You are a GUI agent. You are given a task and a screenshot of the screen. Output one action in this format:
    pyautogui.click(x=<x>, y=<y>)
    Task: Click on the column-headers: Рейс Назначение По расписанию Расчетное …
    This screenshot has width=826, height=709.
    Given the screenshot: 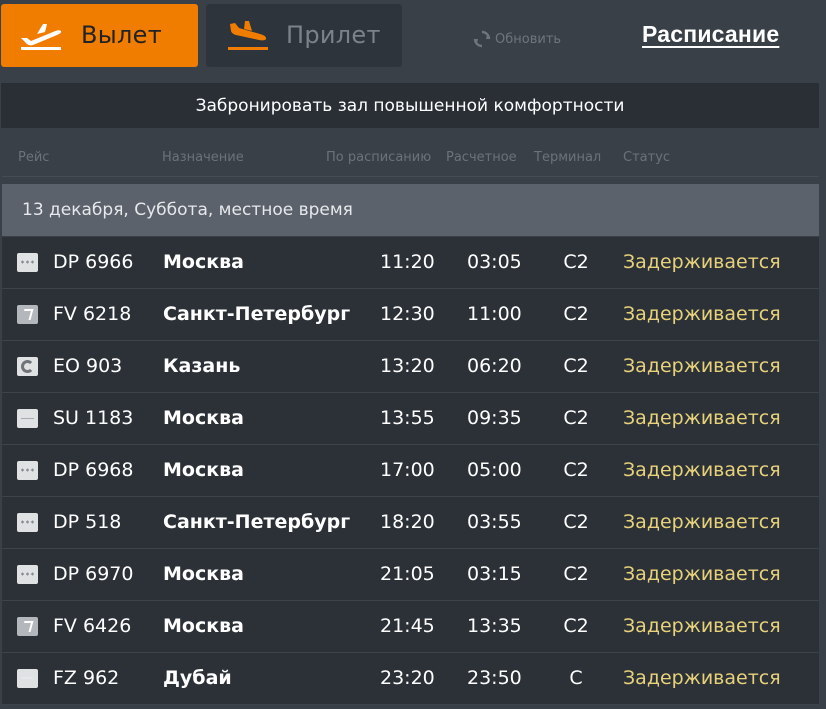 What is the action you would take?
    pyautogui.click(x=413, y=160)
    